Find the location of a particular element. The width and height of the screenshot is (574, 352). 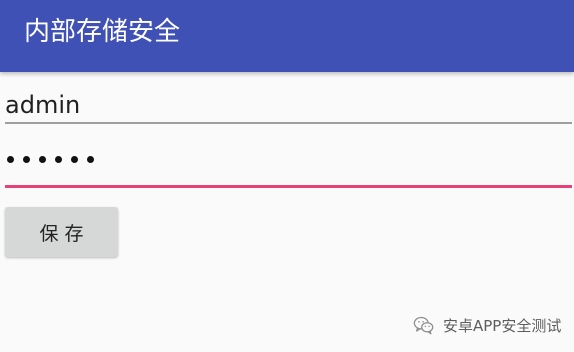

wechat-icon is located at coordinates (423, 325).